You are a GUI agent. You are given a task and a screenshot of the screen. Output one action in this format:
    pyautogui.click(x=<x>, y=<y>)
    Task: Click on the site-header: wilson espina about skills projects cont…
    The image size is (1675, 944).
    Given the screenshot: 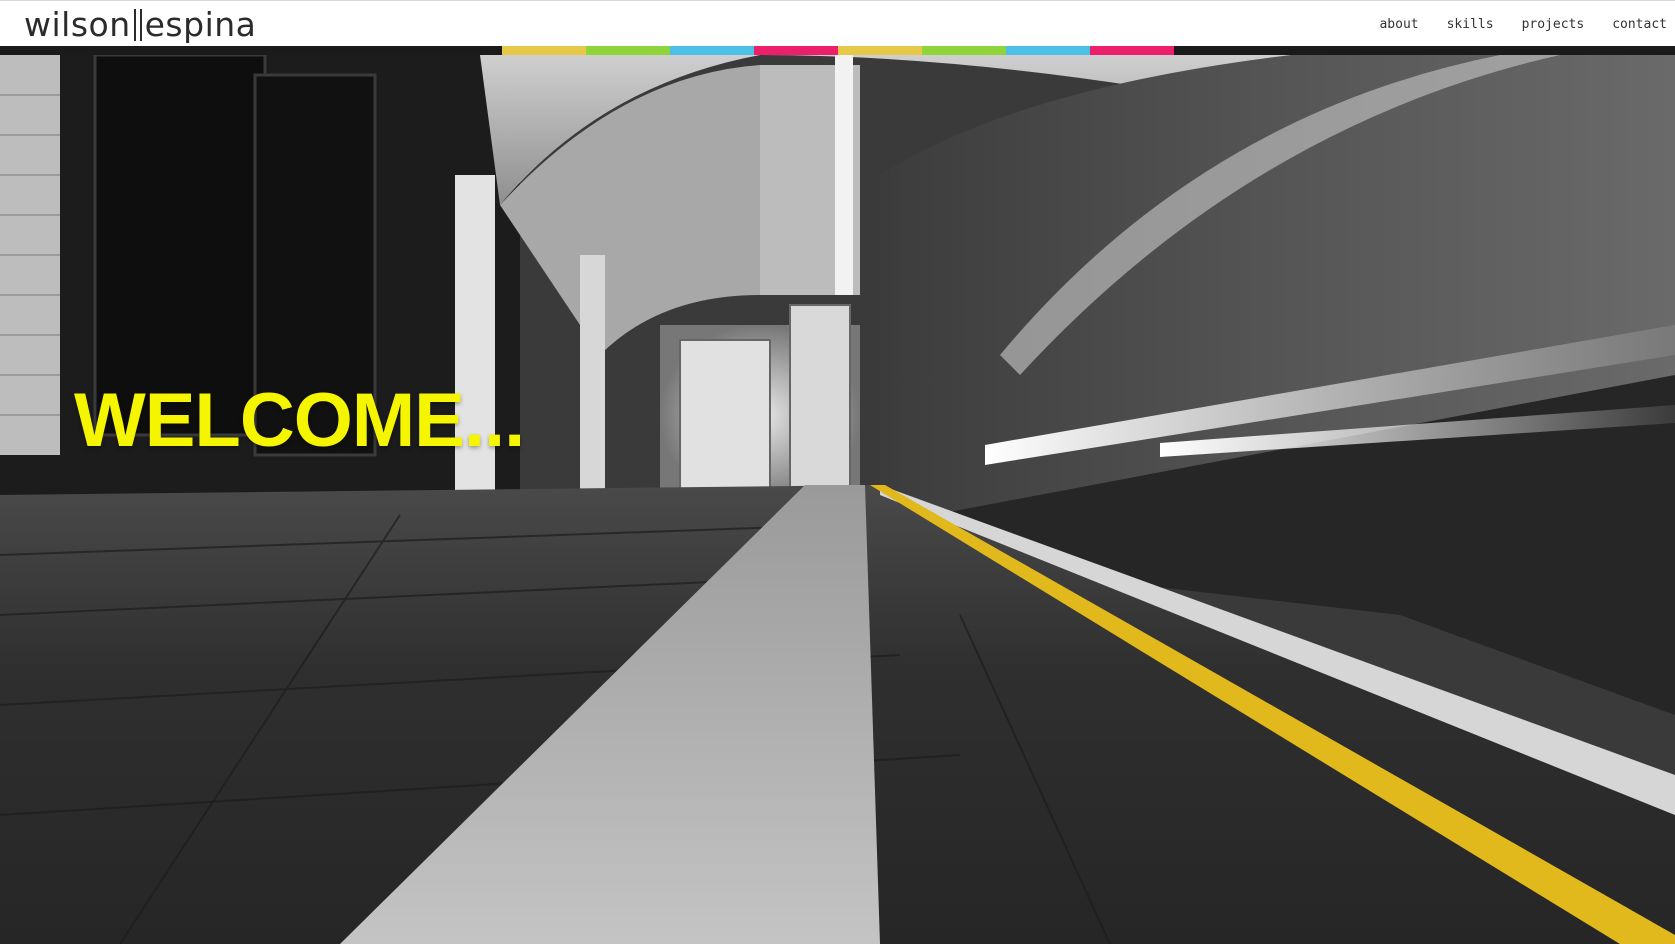 What is the action you would take?
    pyautogui.click(x=837, y=23)
    